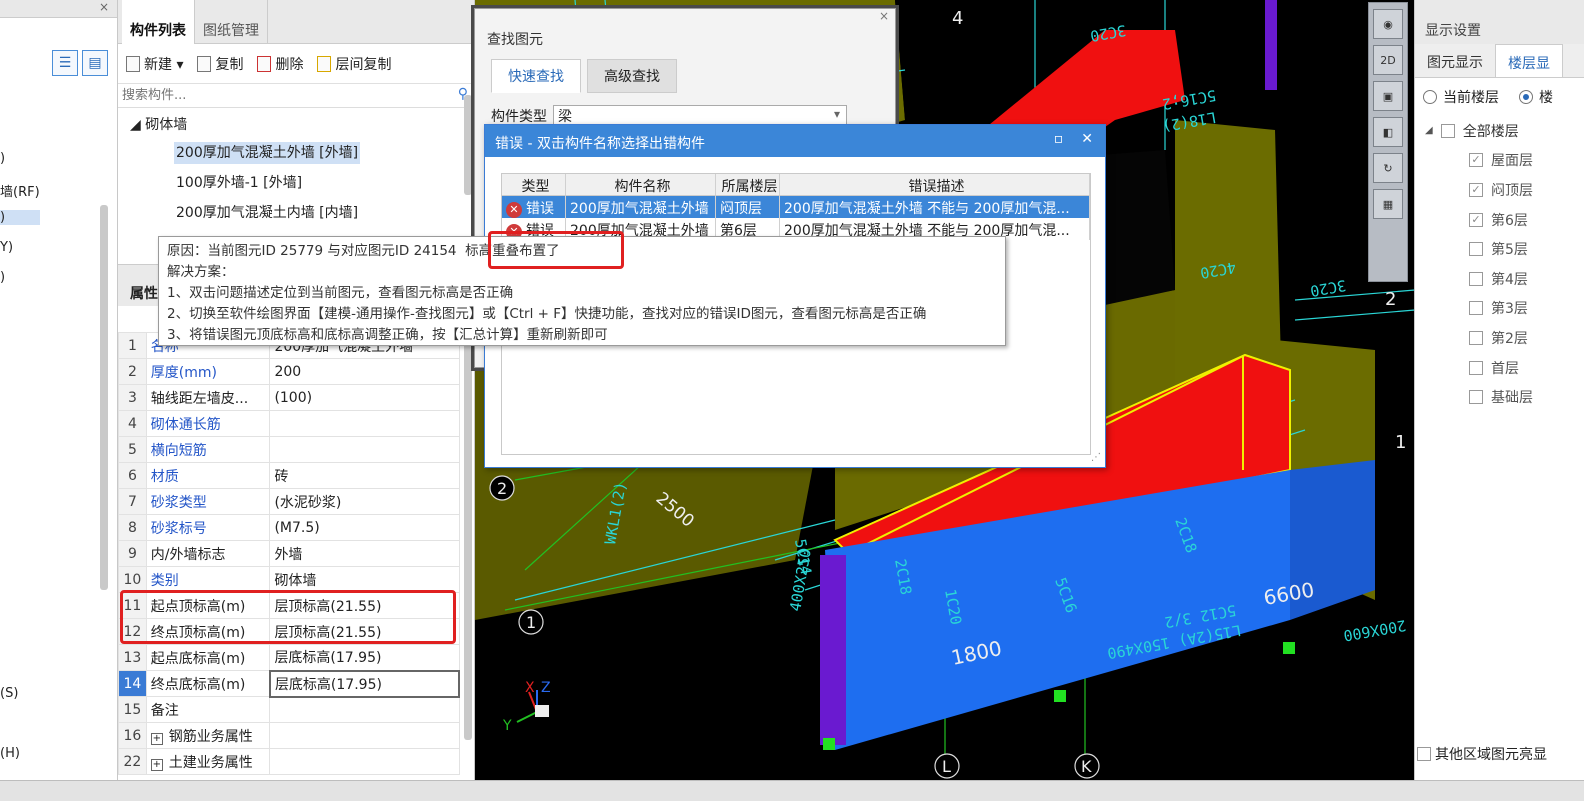 The height and width of the screenshot is (801, 1584). Describe the element at coordinates (1447, 130) in the screenshot. I see `checkbox-all-floors` at that location.